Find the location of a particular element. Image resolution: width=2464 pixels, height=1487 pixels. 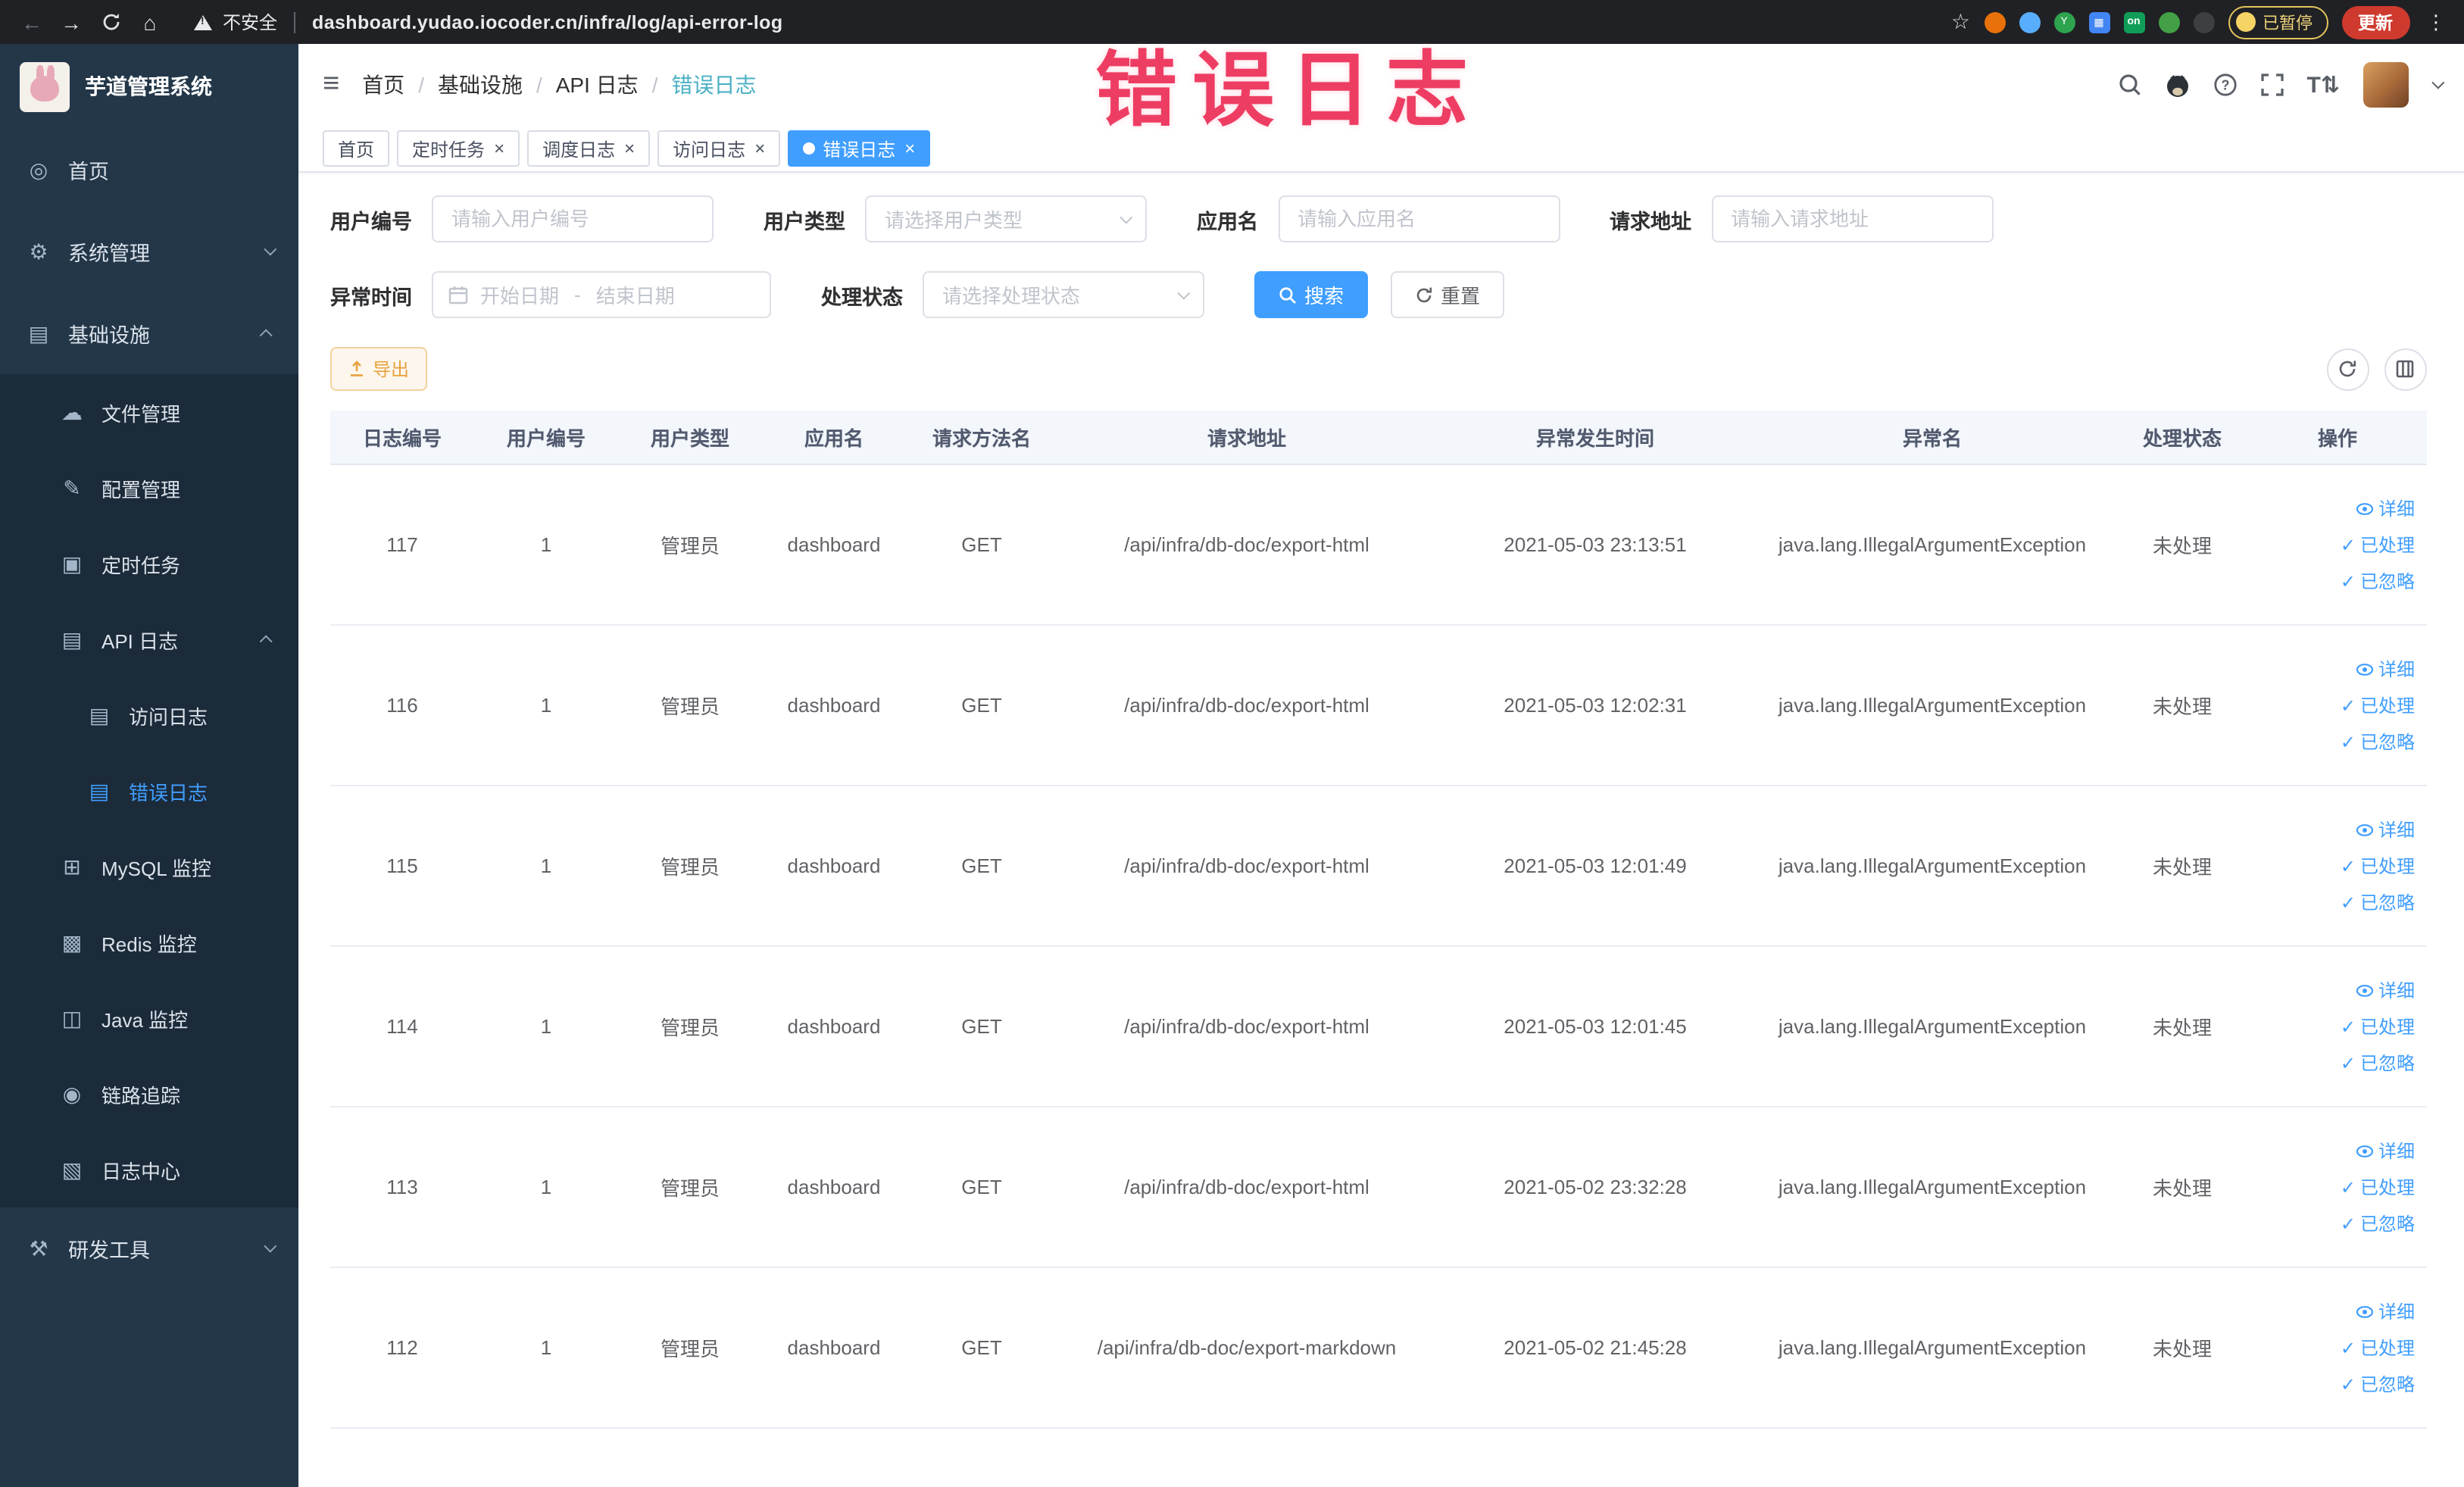

search-button: 搜索 is located at coordinates (1311, 294).